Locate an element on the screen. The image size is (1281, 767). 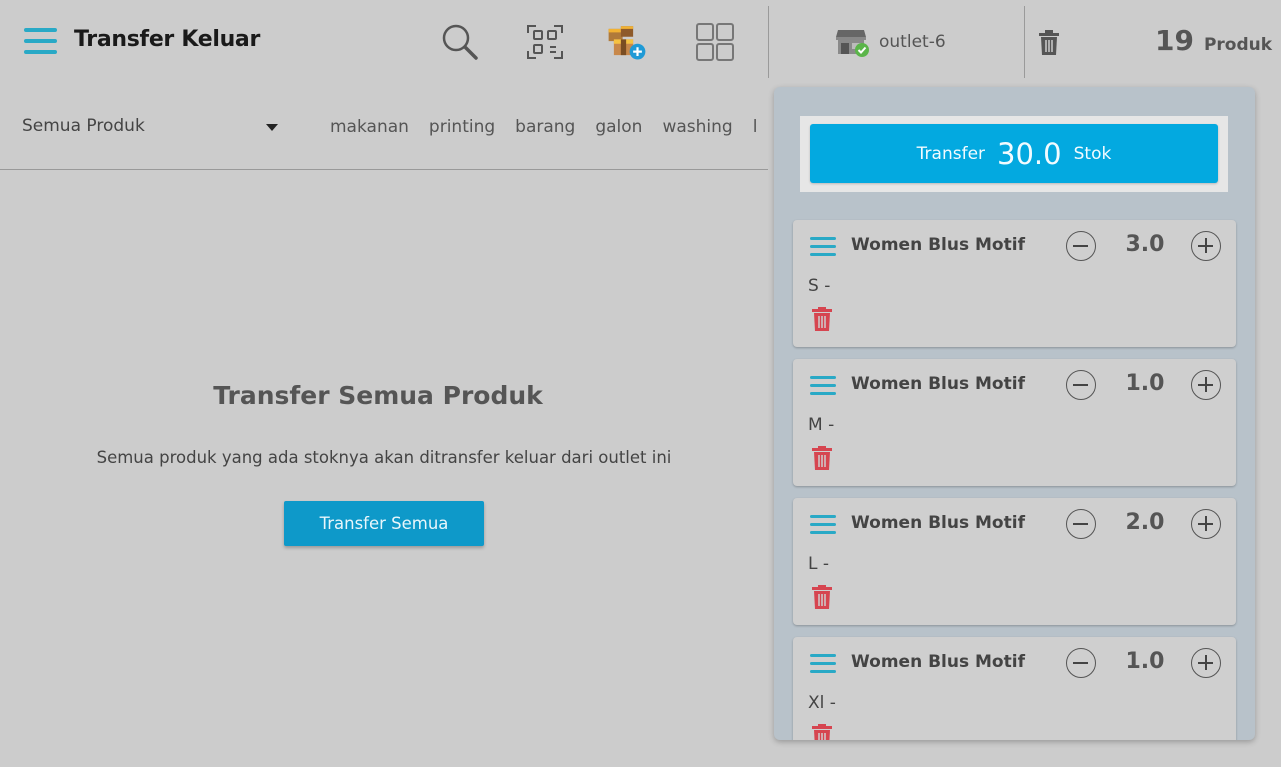
search-icon is located at coordinates (459, 42).